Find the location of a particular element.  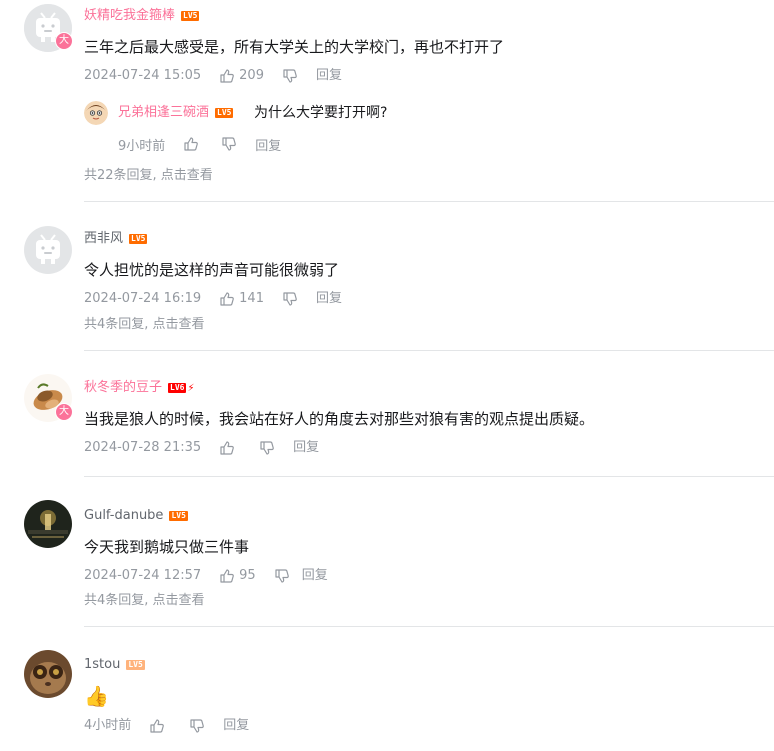

comment-meta: 2024-07-24 16:19 141 回复 is located at coordinates (213, 299).